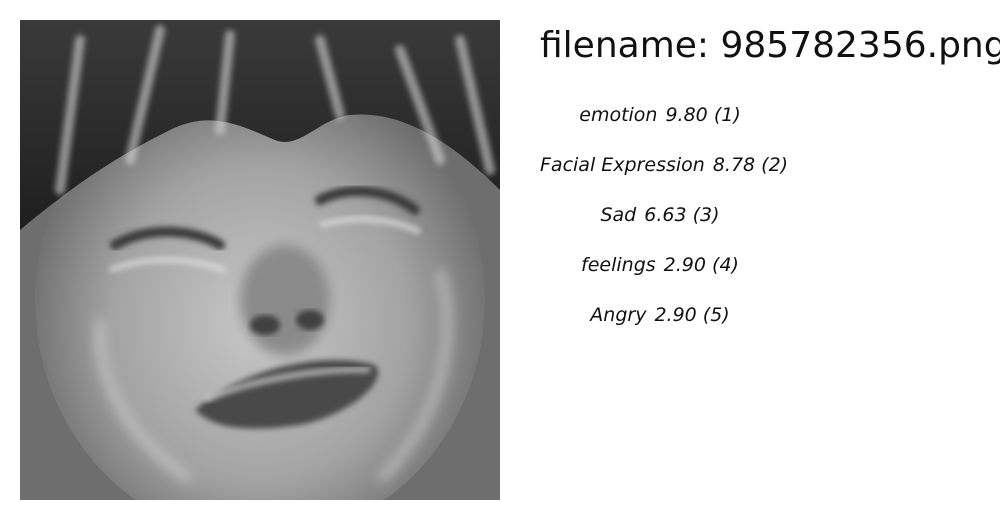  What do you see at coordinates (713, 315) in the screenshot?
I see `tag-rank: 5` at bounding box center [713, 315].